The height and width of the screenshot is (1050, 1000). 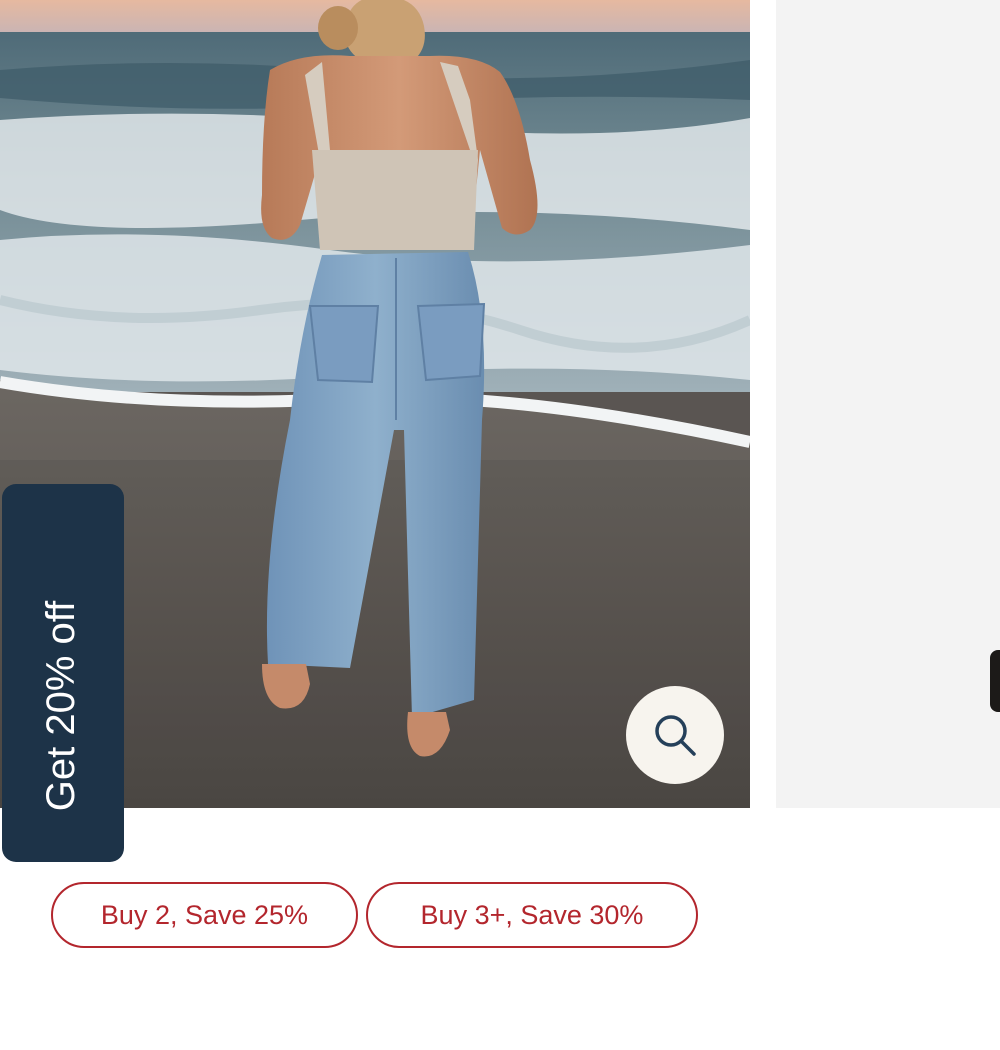 I want to click on zoom-button, so click(x=675, y=735).